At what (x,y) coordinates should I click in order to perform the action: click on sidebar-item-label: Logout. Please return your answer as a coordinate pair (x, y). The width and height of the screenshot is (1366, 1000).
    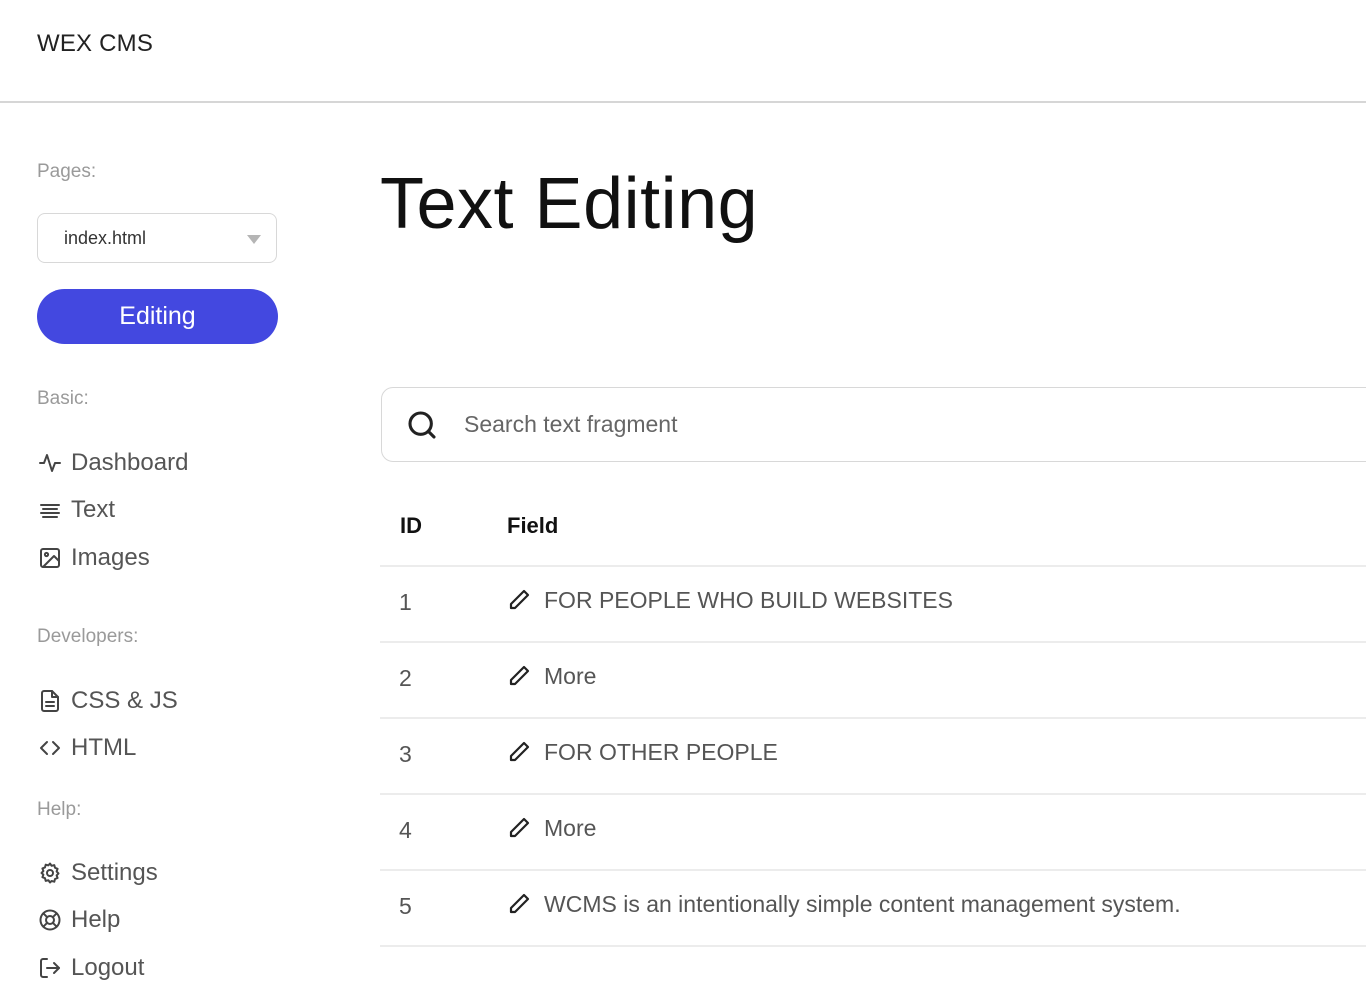
    Looking at the image, I should click on (108, 967).